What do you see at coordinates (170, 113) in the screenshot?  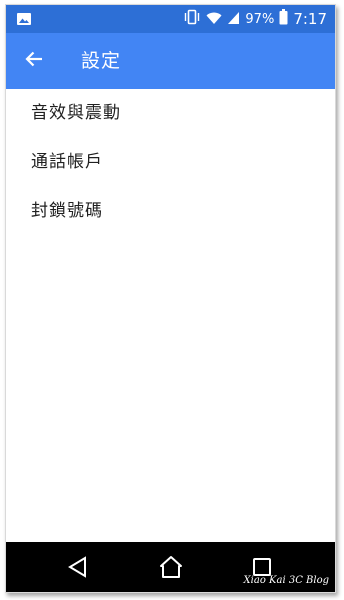 I see `settings-item-sound-vibration: 音效與震動` at bounding box center [170, 113].